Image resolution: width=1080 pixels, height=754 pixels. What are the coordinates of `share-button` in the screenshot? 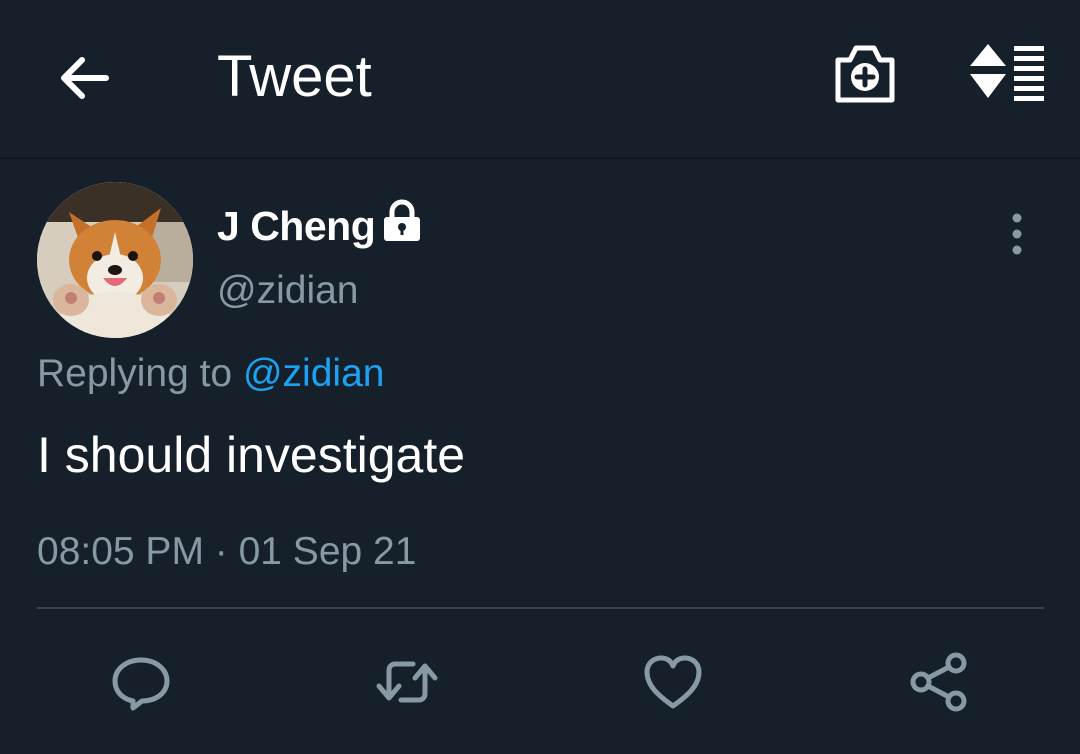 It's located at (939, 682).